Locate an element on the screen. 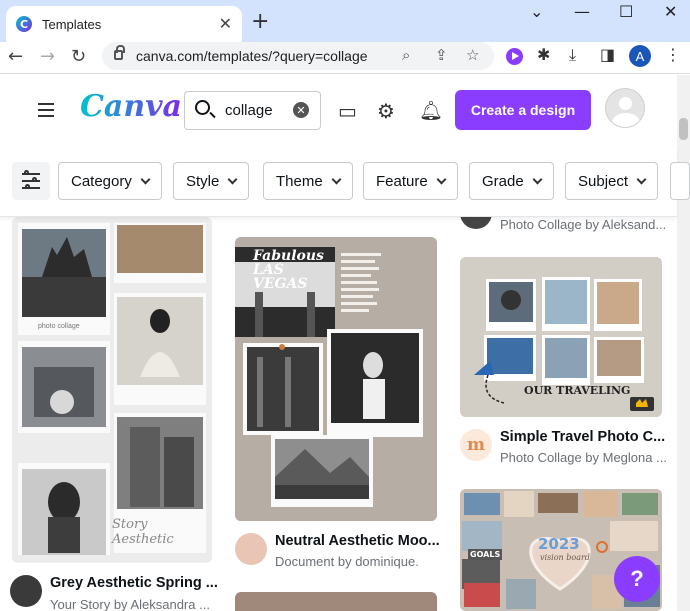  filter-label: Subject is located at coordinates (603, 181).